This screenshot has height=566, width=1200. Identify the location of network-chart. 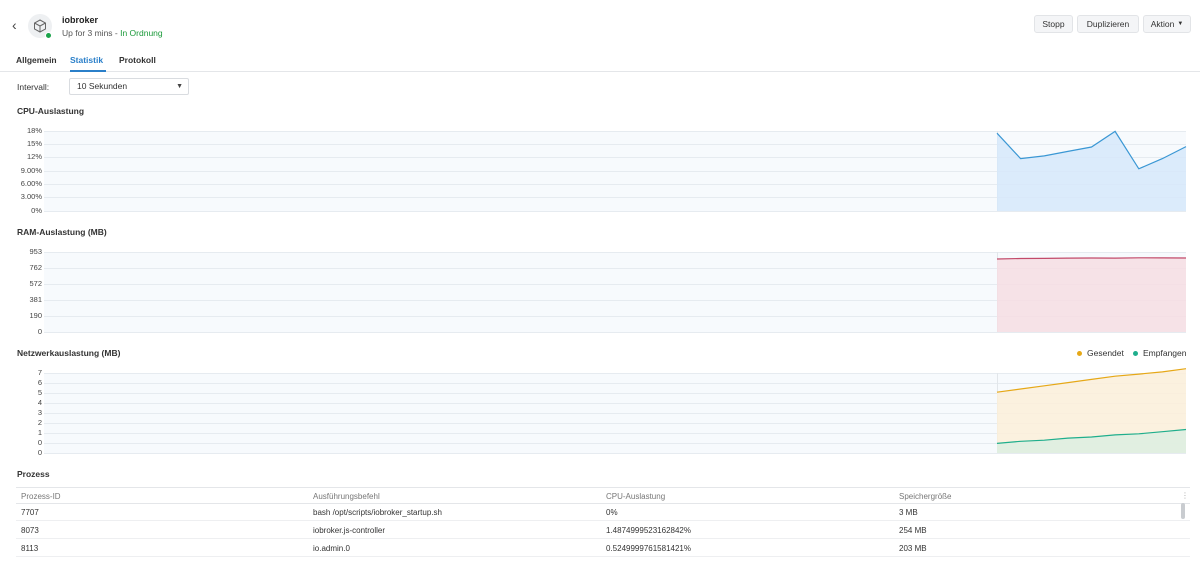
(615, 411).